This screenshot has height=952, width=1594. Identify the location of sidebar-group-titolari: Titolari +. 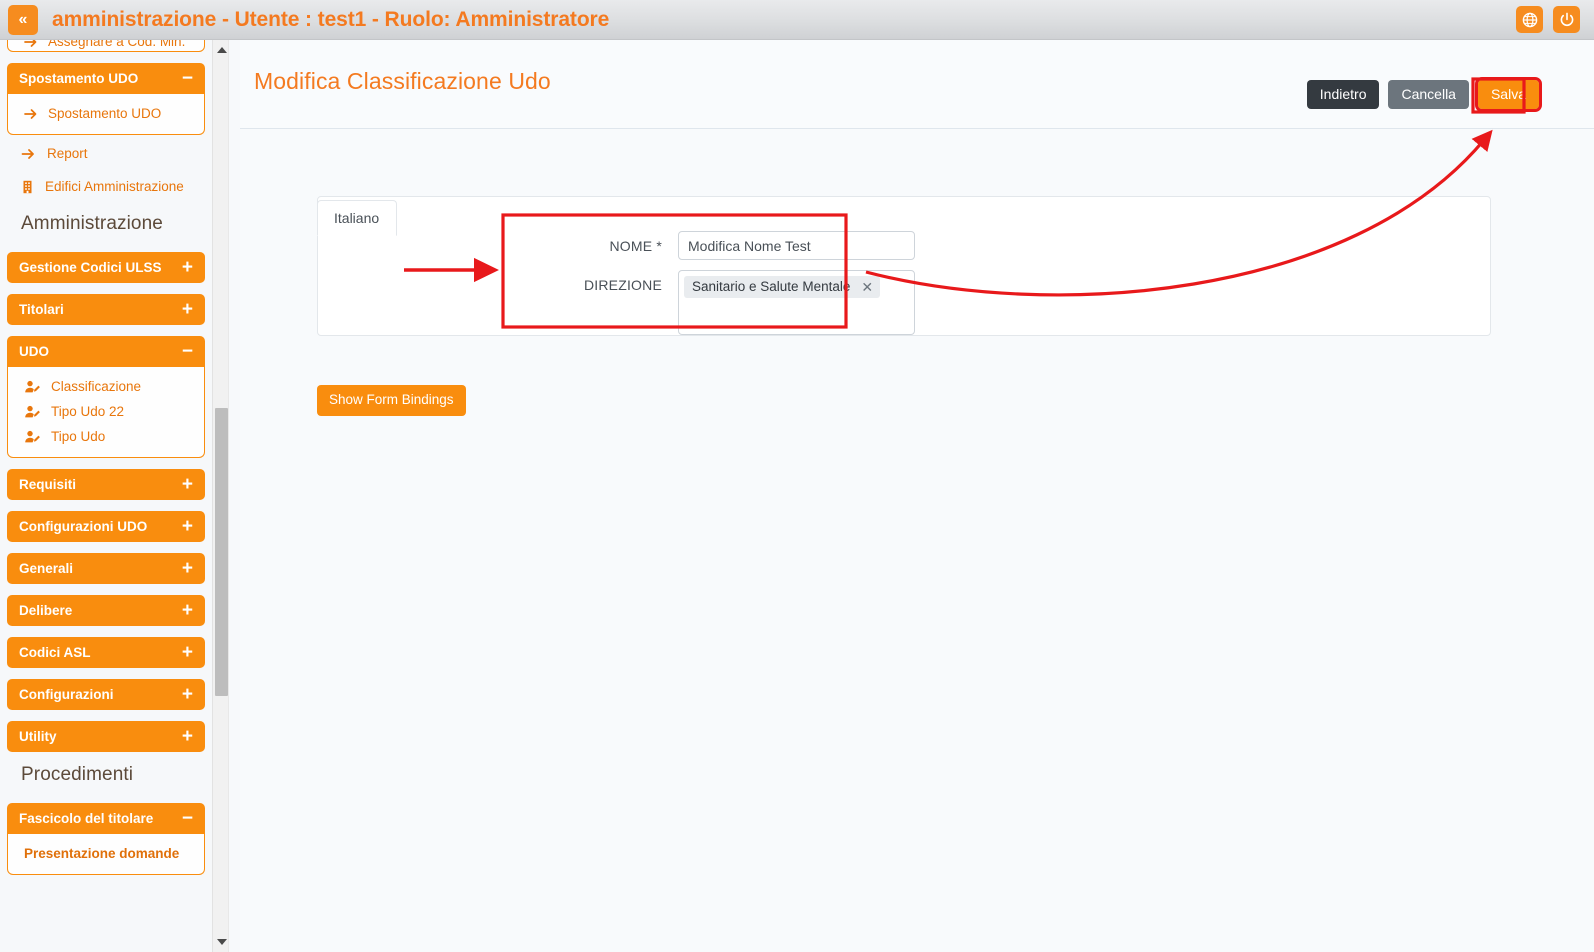
(106, 309).